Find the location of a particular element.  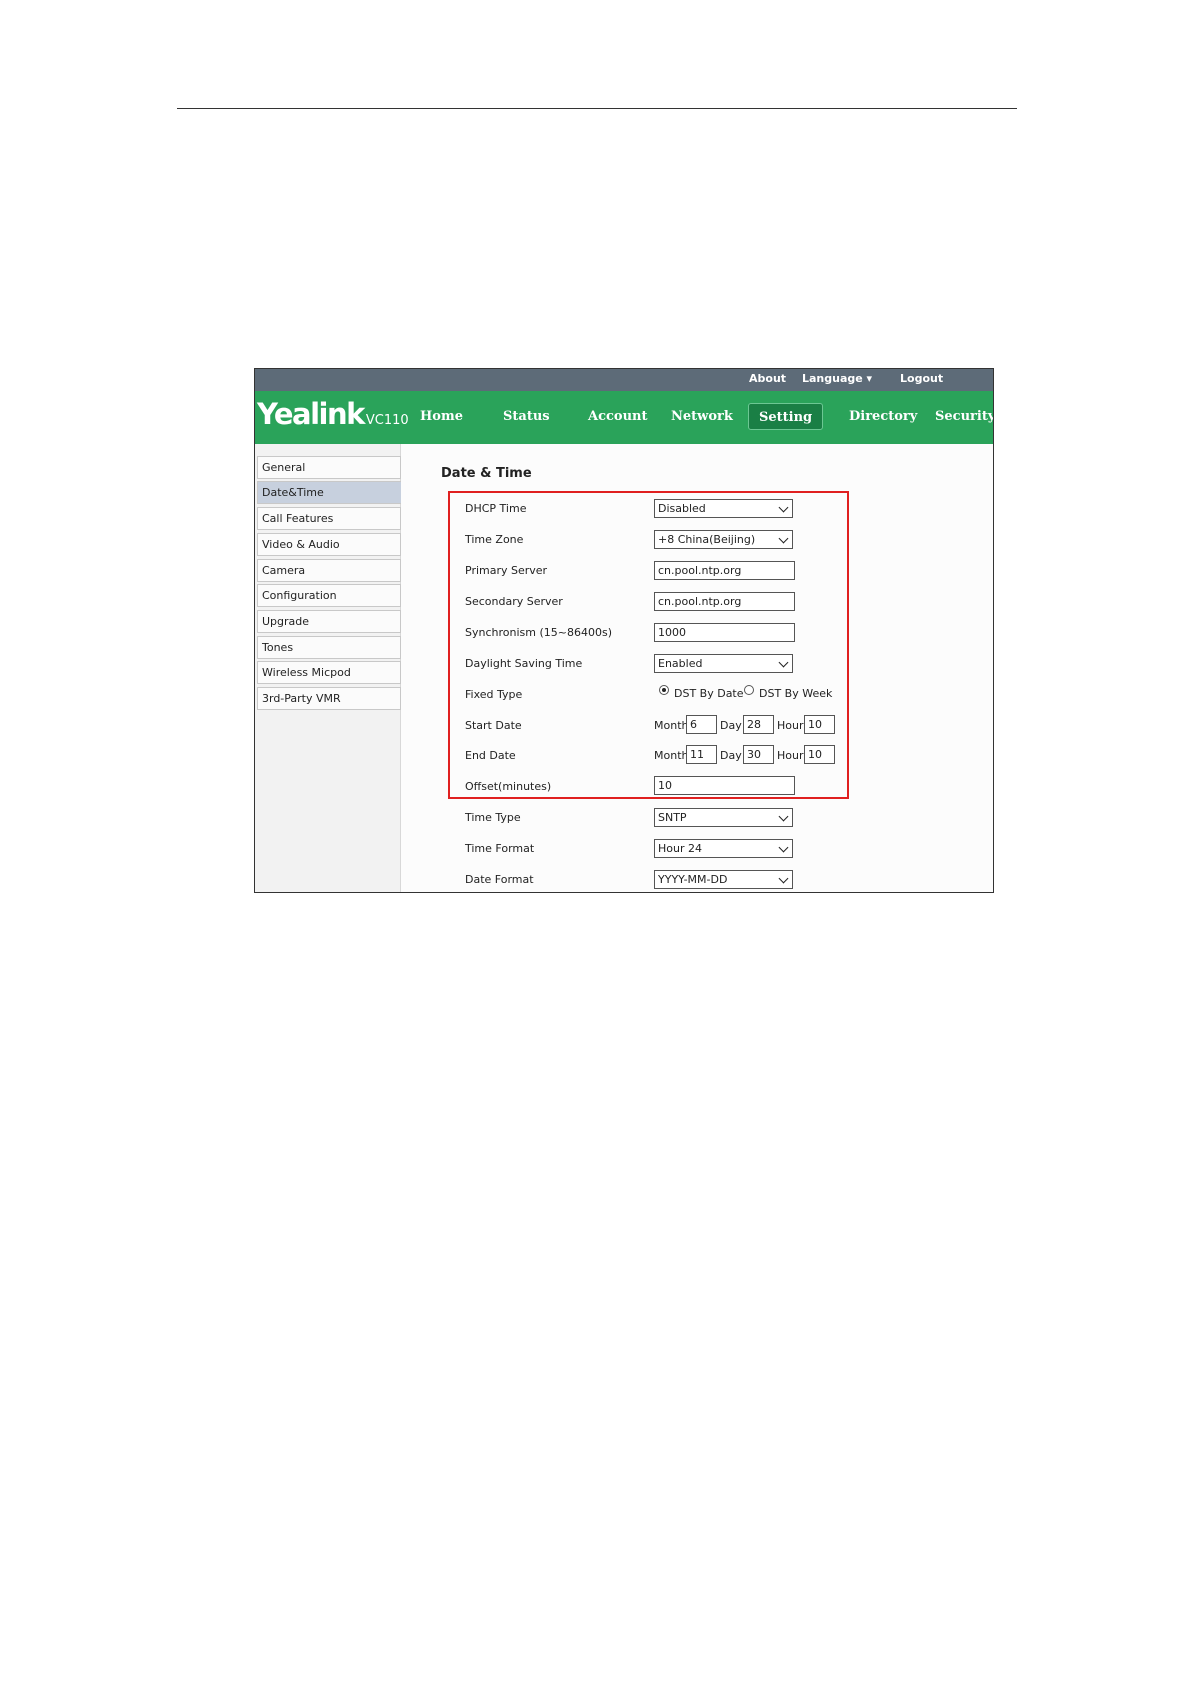

end-date-label: End Date is located at coordinates (490, 755).